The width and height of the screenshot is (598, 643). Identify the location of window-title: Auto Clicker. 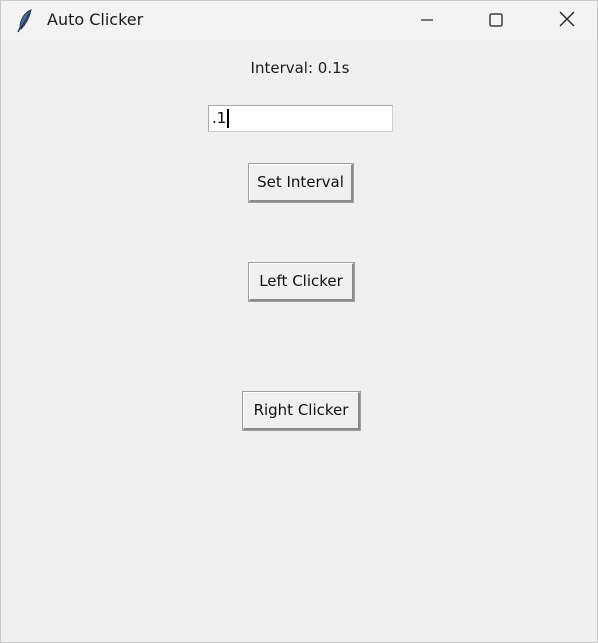
(95, 19).